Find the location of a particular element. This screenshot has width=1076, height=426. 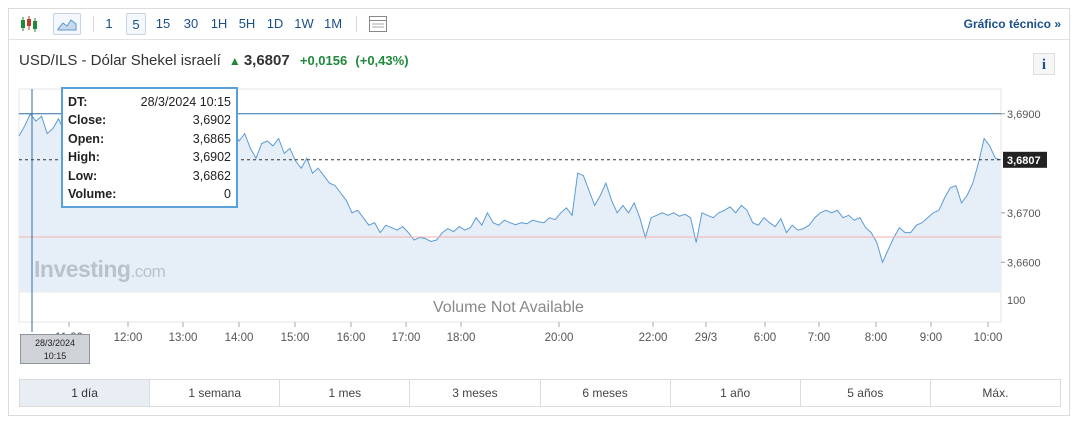

tooltip-row-volume: Volume: 0 is located at coordinates (149, 193).